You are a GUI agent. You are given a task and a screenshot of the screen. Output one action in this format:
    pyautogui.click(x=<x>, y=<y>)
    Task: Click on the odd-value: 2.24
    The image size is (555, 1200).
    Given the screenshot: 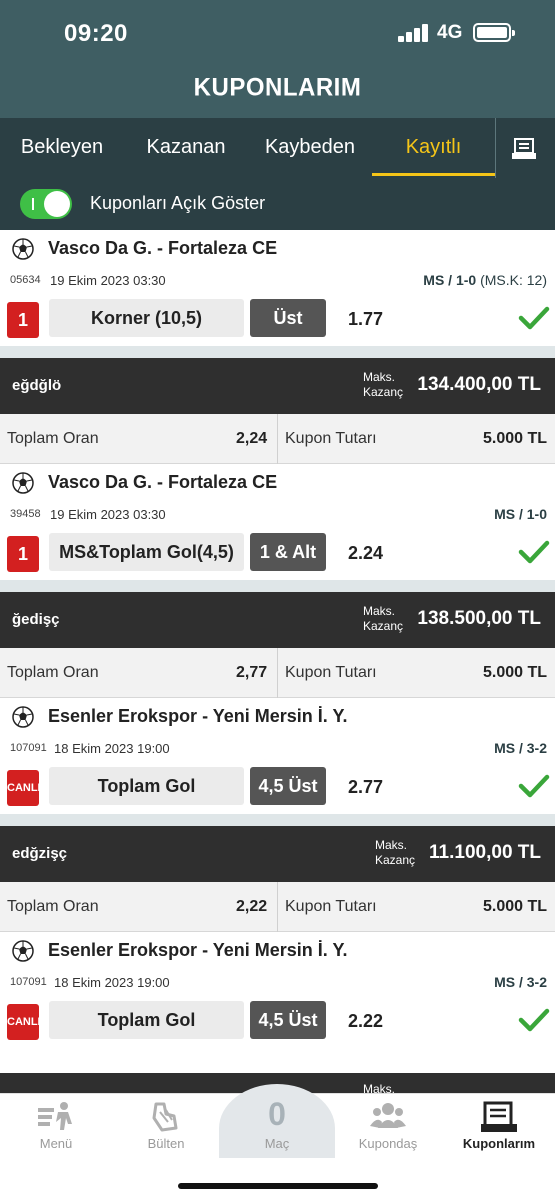 What is the action you would take?
    pyautogui.click(x=366, y=553)
    